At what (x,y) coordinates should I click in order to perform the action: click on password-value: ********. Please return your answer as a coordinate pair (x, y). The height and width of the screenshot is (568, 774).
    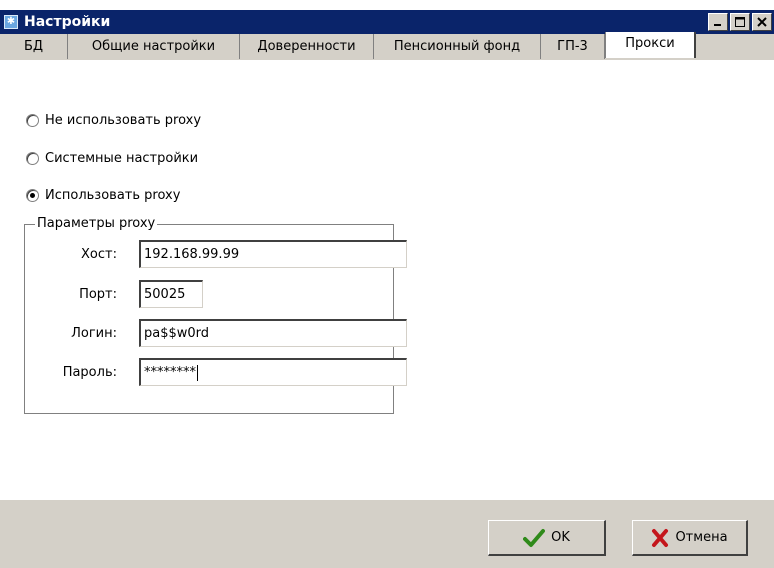
    Looking at the image, I should click on (170, 372).